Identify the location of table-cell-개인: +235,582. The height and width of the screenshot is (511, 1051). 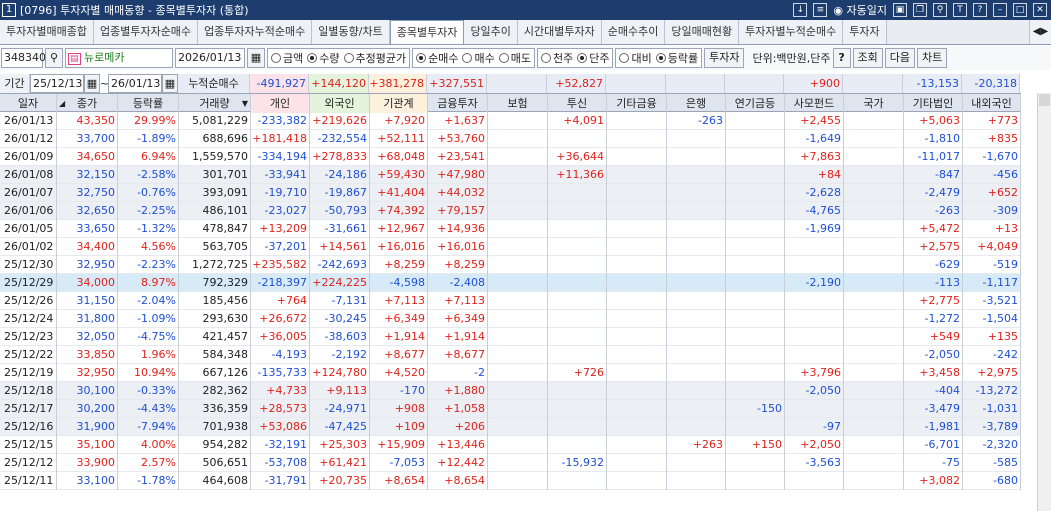
(280, 265).